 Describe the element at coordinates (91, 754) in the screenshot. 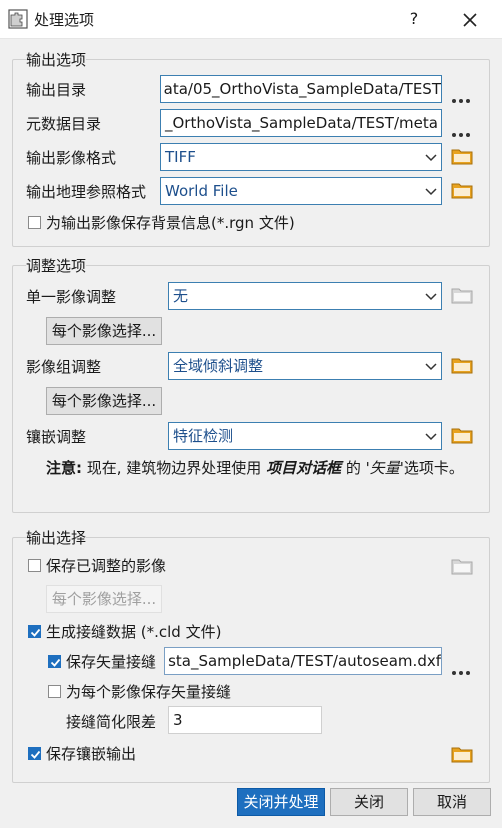

I see `save-mosaic-label: 保存镶嵌输出` at that location.